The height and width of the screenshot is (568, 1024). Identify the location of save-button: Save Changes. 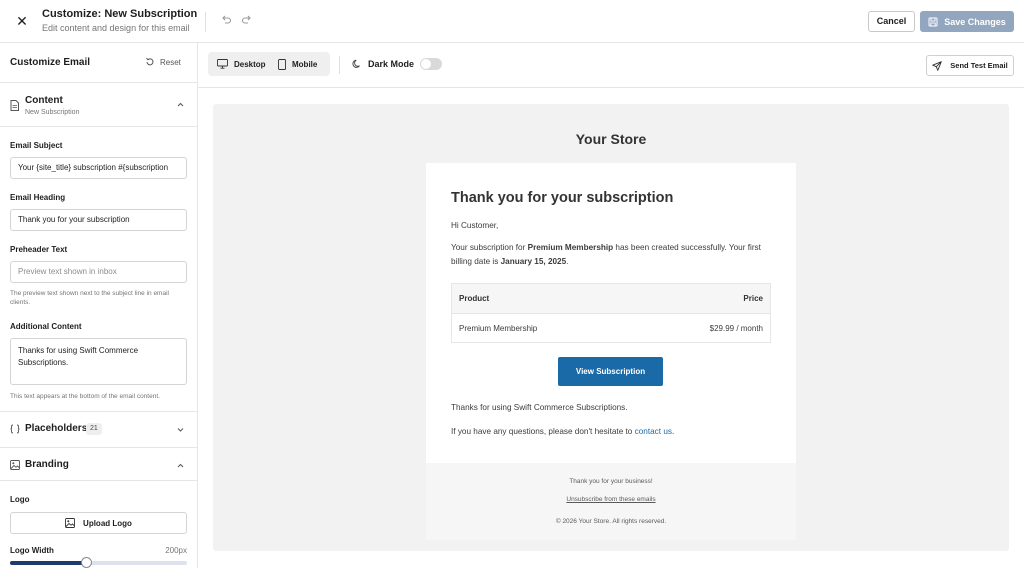
(967, 21).